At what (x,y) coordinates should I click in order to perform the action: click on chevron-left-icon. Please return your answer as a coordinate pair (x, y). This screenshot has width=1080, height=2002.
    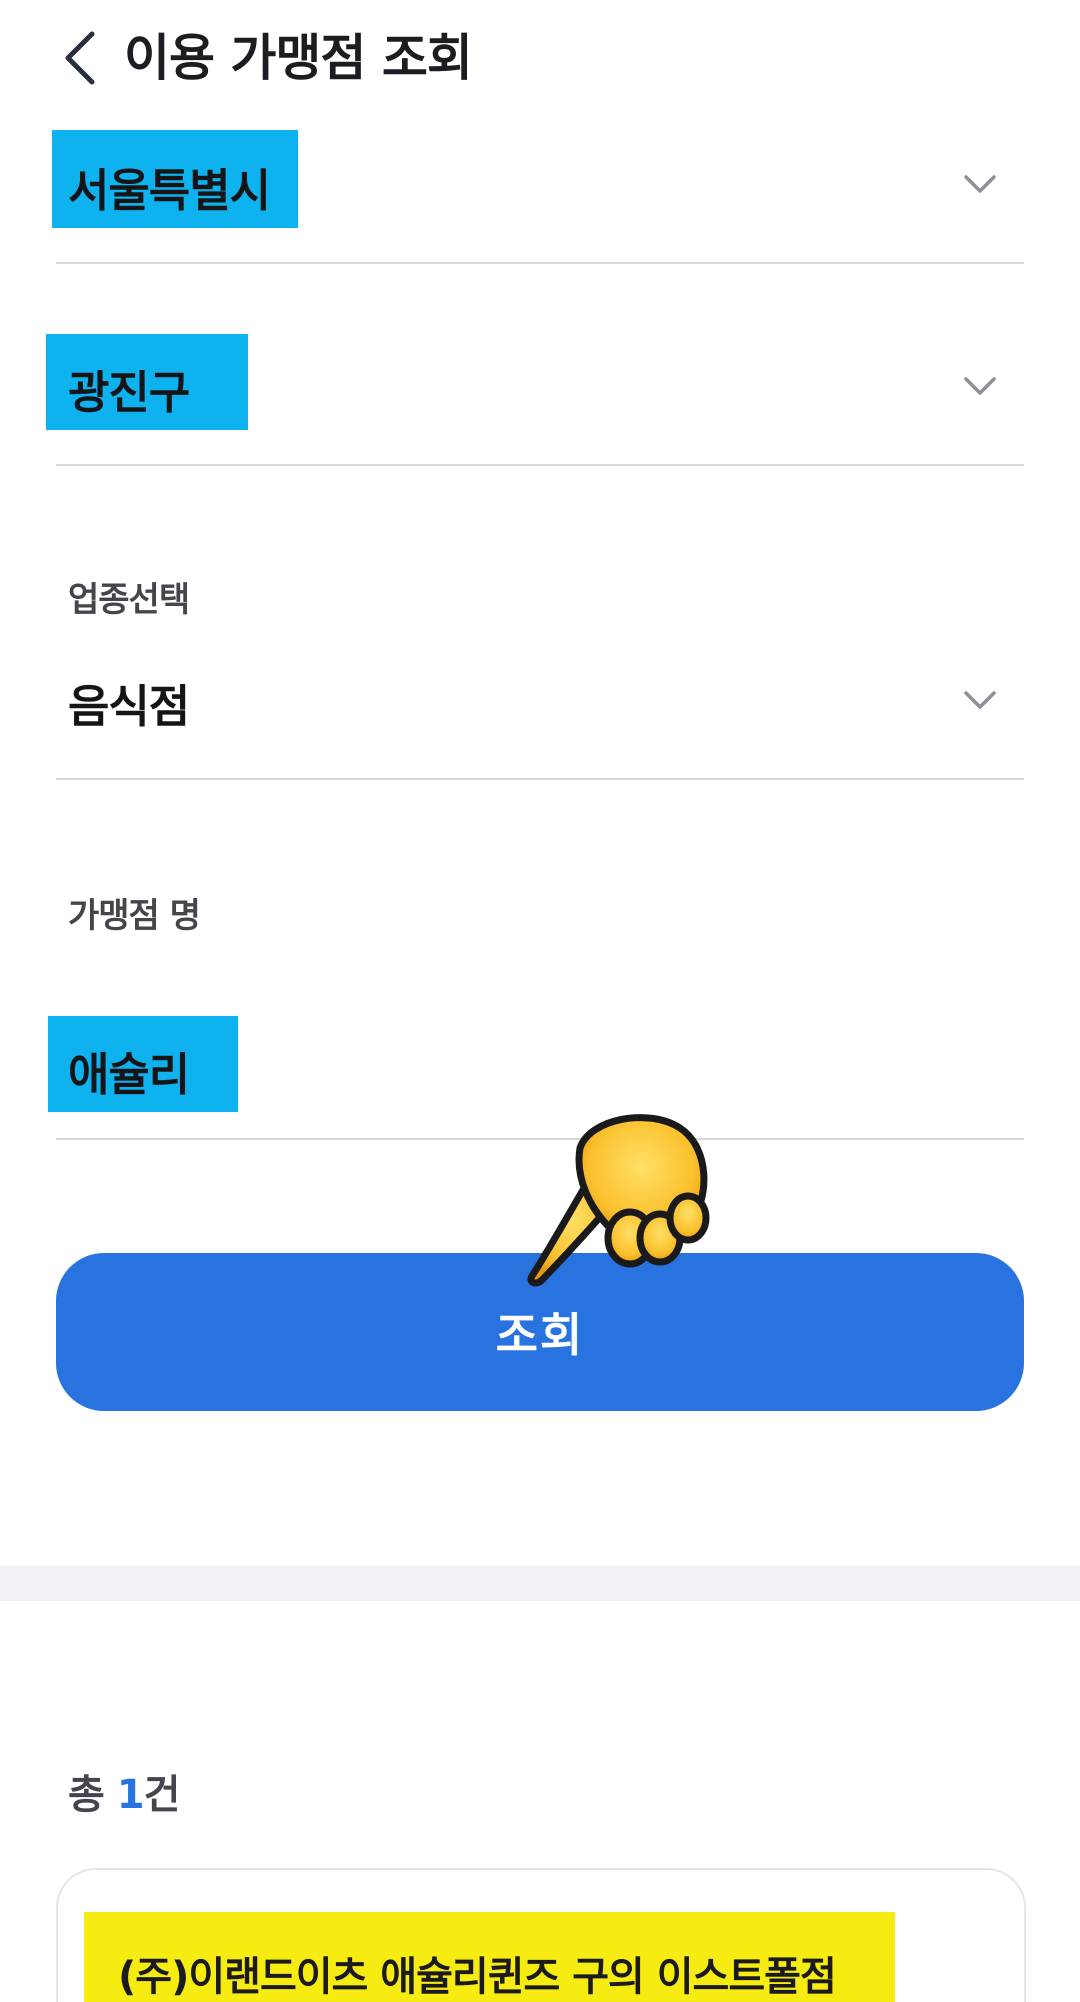
    Looking at the image, I should click on (80, 58).